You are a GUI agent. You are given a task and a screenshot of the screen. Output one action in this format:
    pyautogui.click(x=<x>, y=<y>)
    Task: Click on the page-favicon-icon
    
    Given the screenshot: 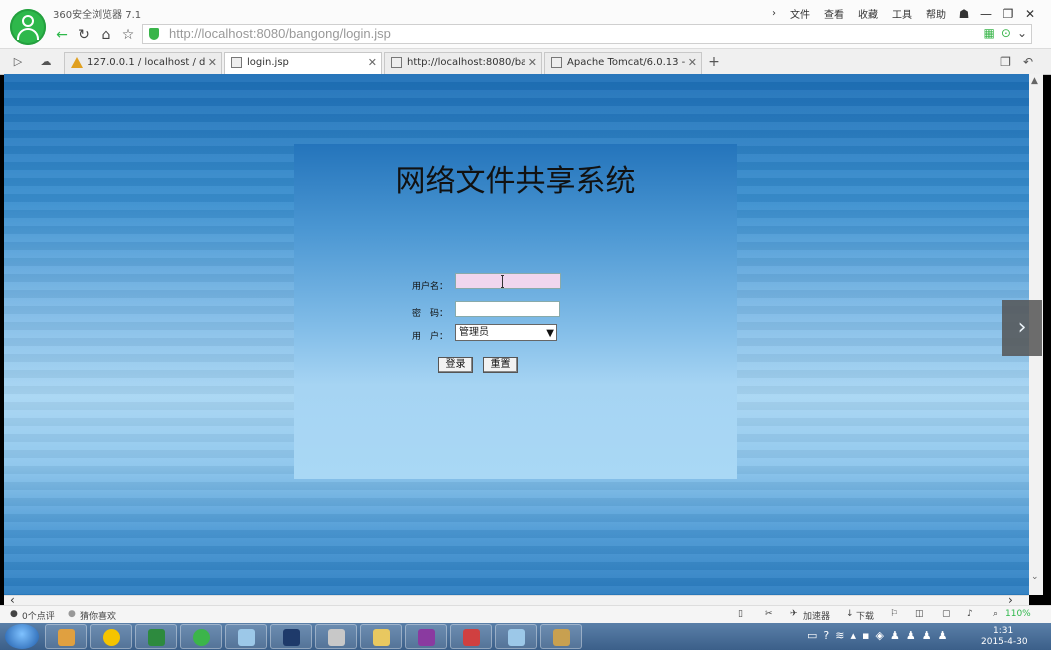 What is the action you would take?
    pyautogui.click(x=396, y=62)
    